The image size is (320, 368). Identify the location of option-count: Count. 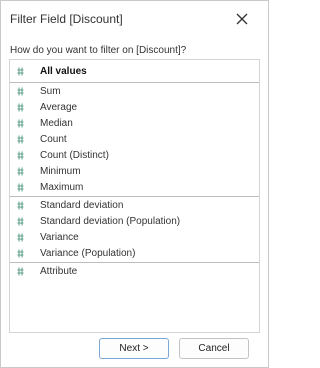
(134, 140).